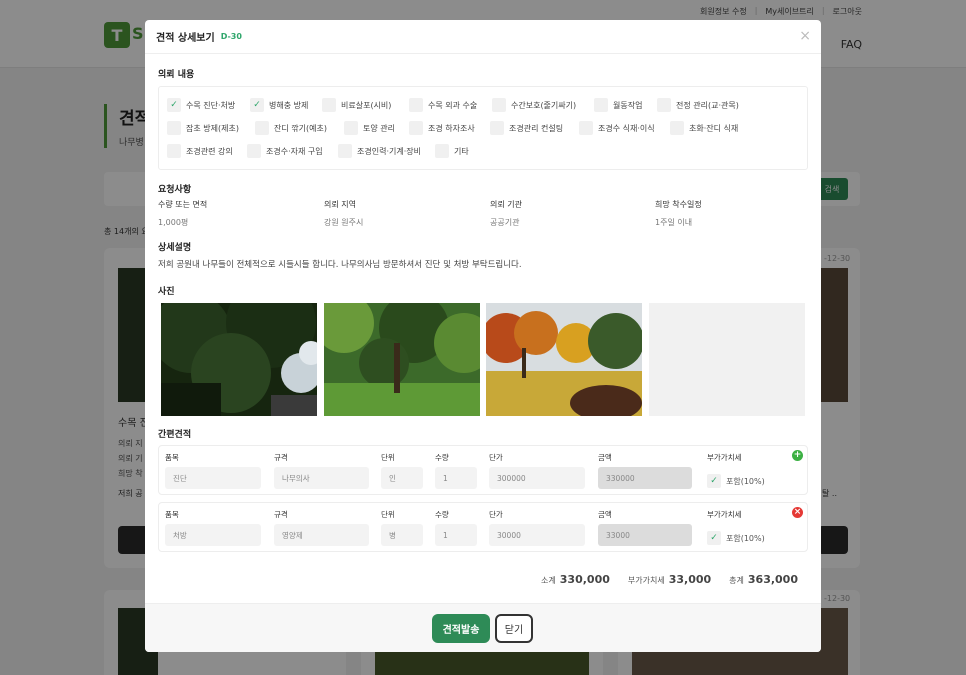 The height and width of the screenshot is (675, 966). I want to click on price-input: 30000, so click(537, 535).